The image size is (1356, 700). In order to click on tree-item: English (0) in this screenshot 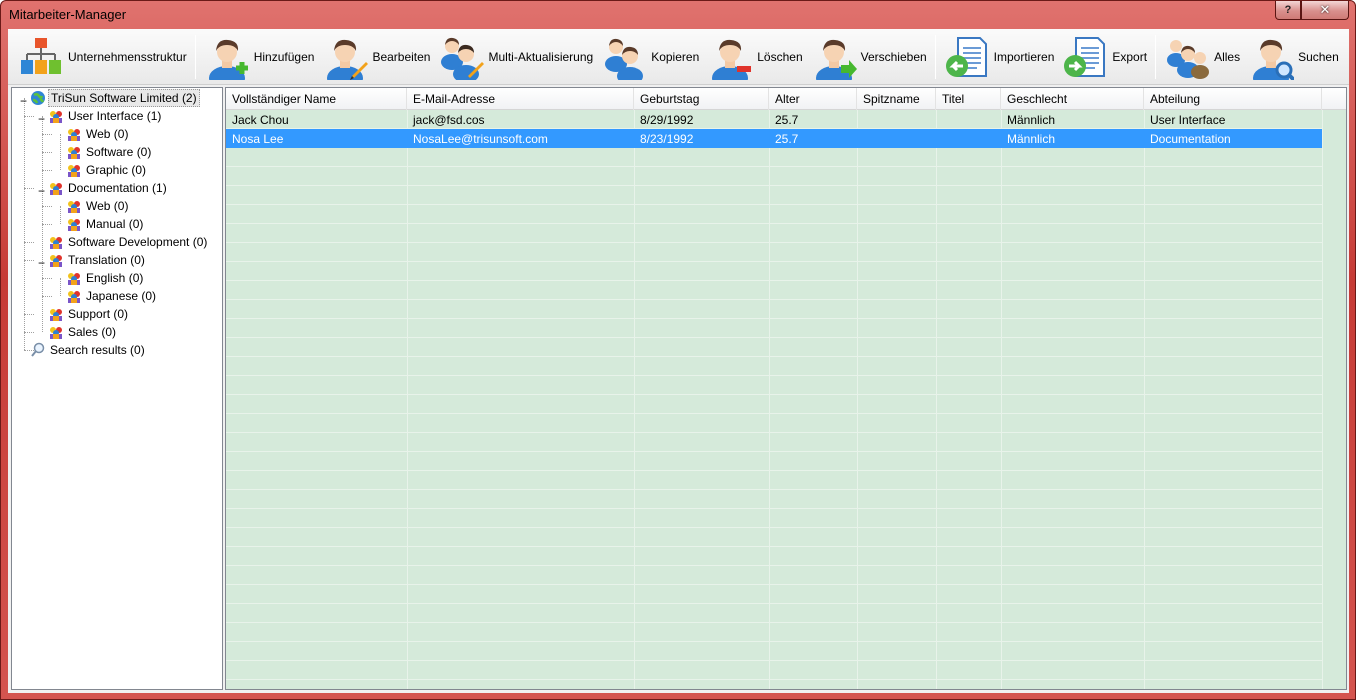, I will do `click(105, 278)`.